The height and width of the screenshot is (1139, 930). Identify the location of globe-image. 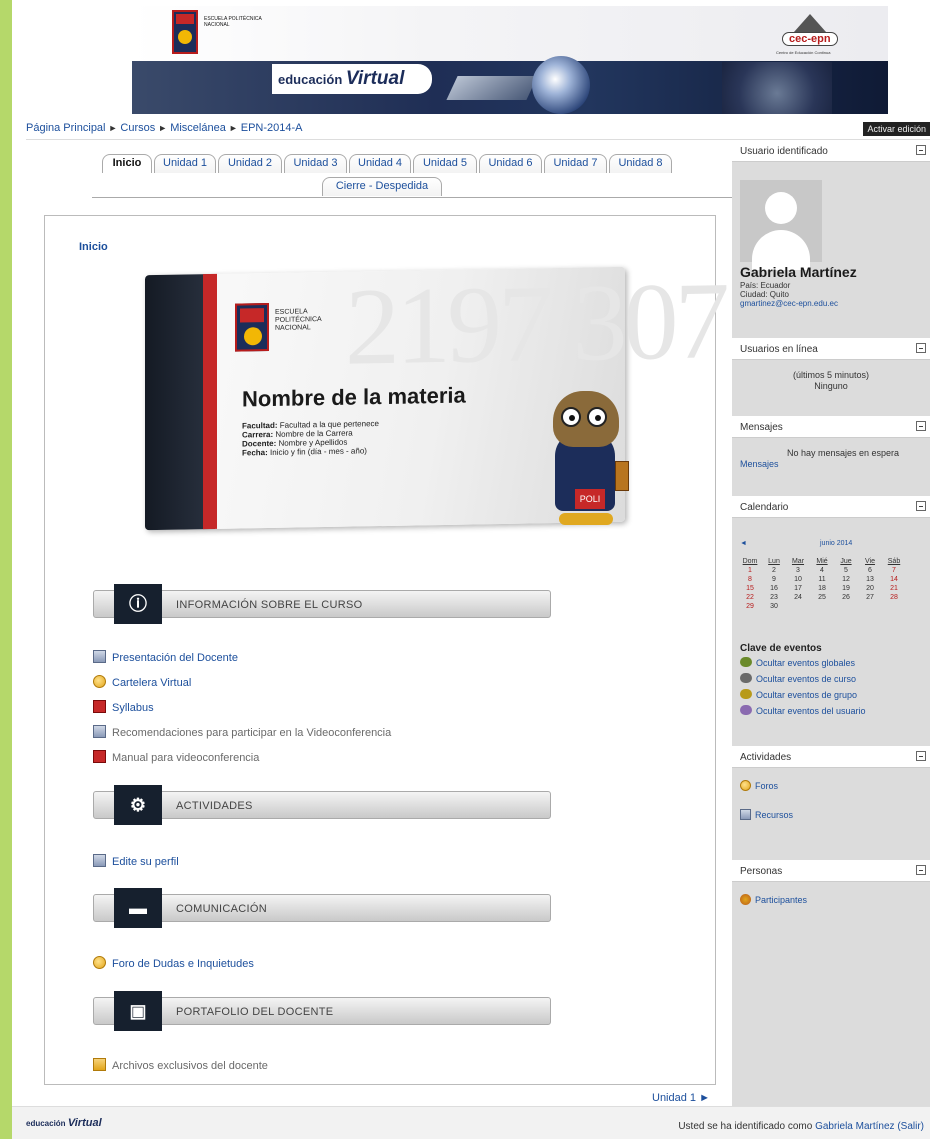
(561, 85).